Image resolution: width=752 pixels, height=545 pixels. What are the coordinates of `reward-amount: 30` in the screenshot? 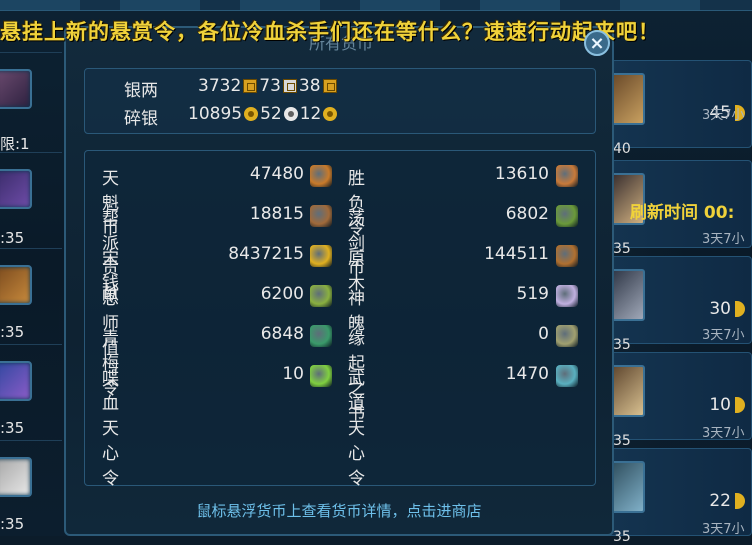 It's located at (727, 309).